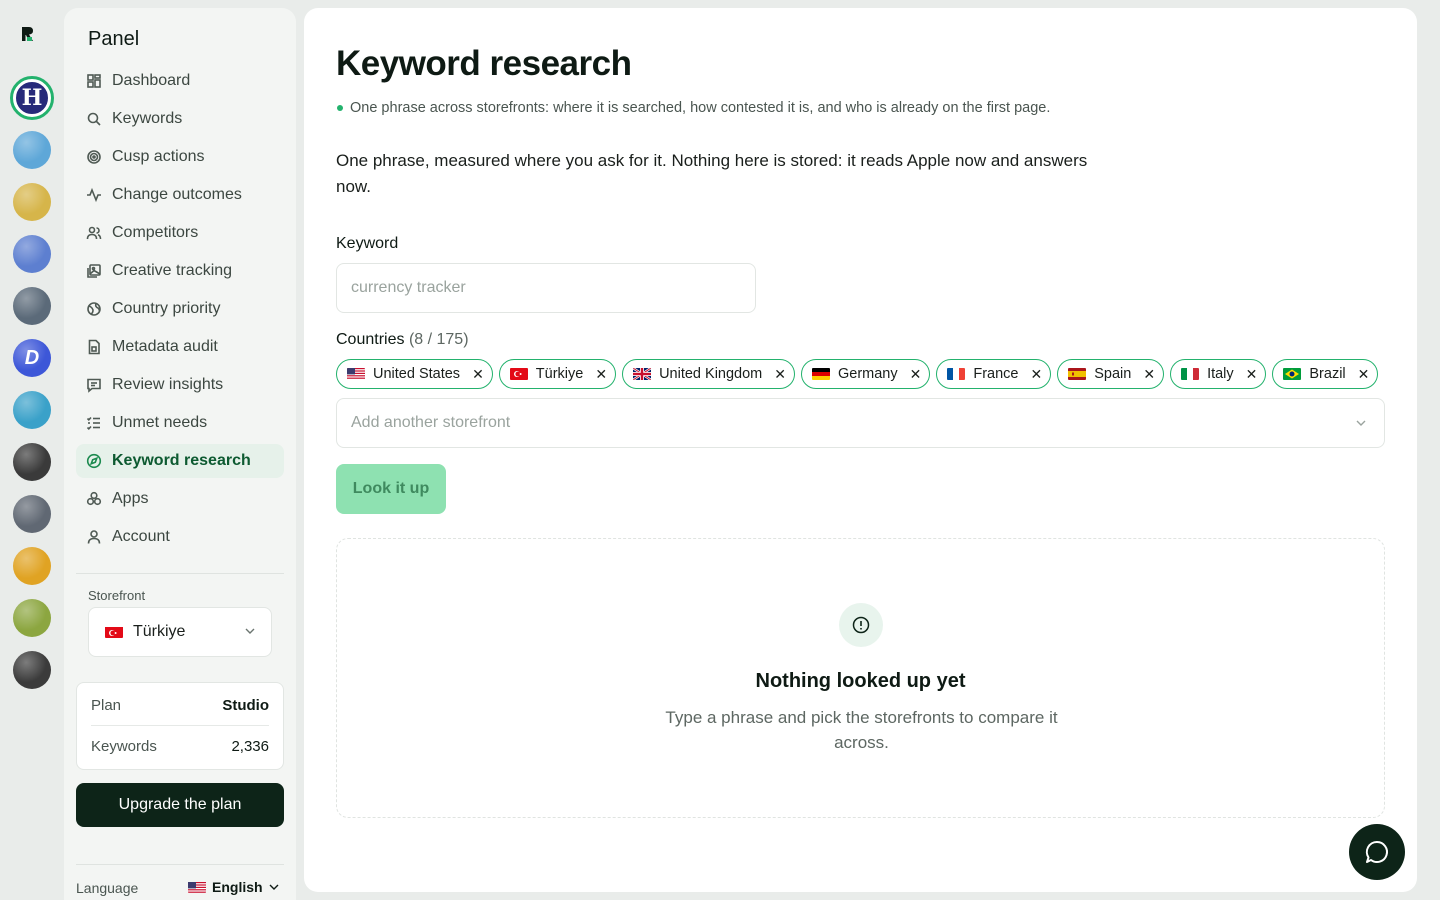 This screenshot has height=900, width=1440. What do you see at coordinates (431, 422) in the screenshot?
I see `add-storefront-placeholder: Add another storefront` at bounding box center [431, 422].